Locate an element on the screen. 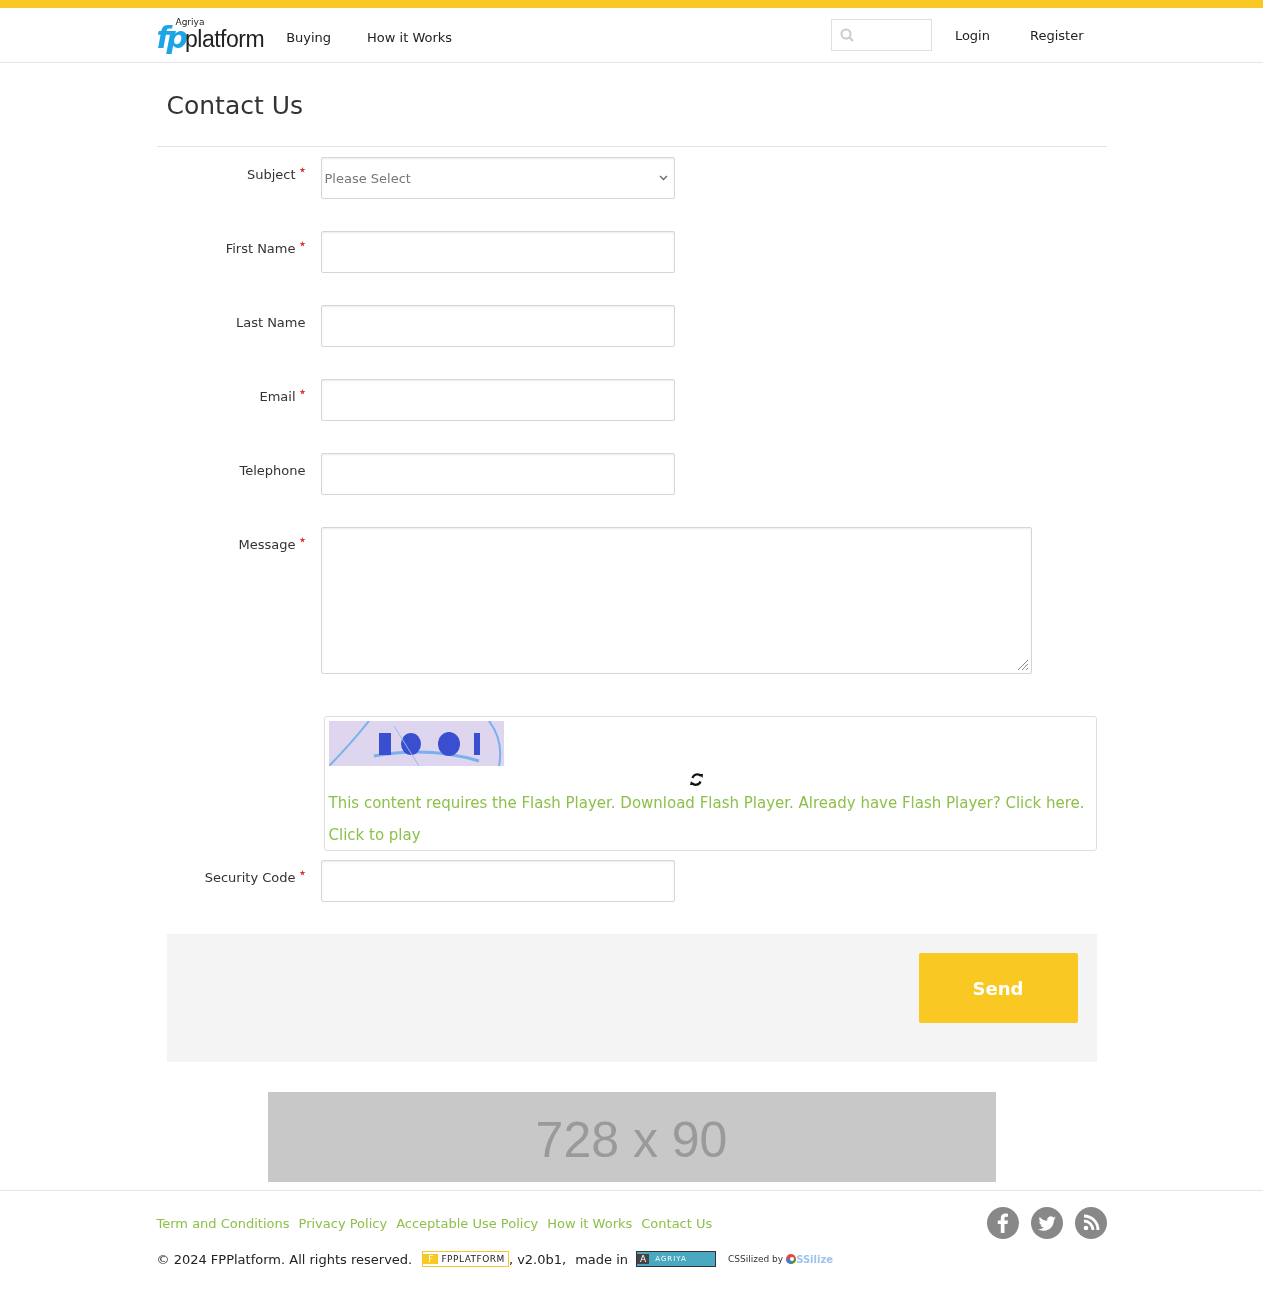 The width and height of the screenshot is (1263, 1298). copyright-text: © 2024 FPPlatform. All rights reserved. is located at coordinates (284, 1259).